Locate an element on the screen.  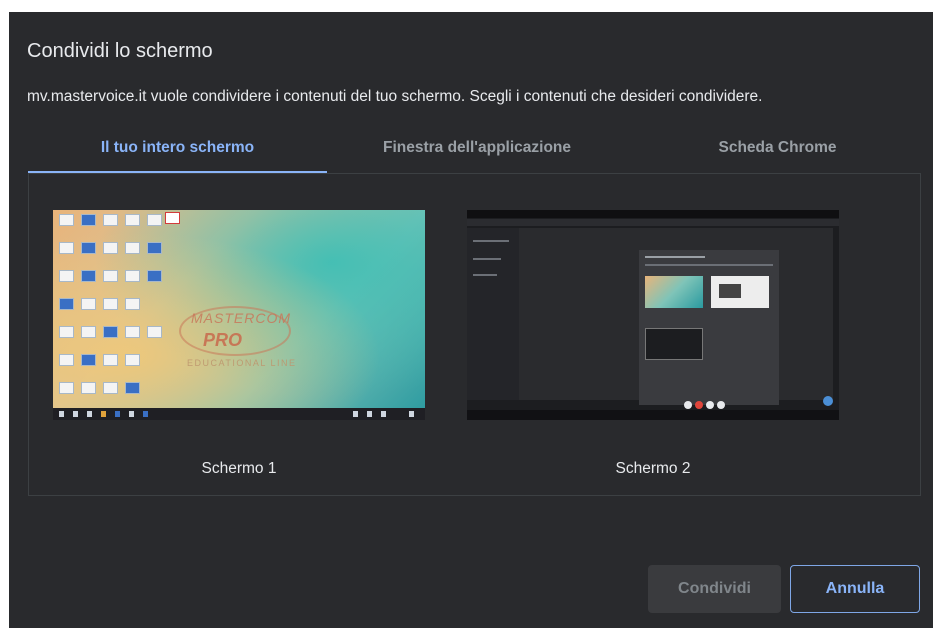
tab-application-window: Finestra dell'applicazione is located at coordinates (477, 153).